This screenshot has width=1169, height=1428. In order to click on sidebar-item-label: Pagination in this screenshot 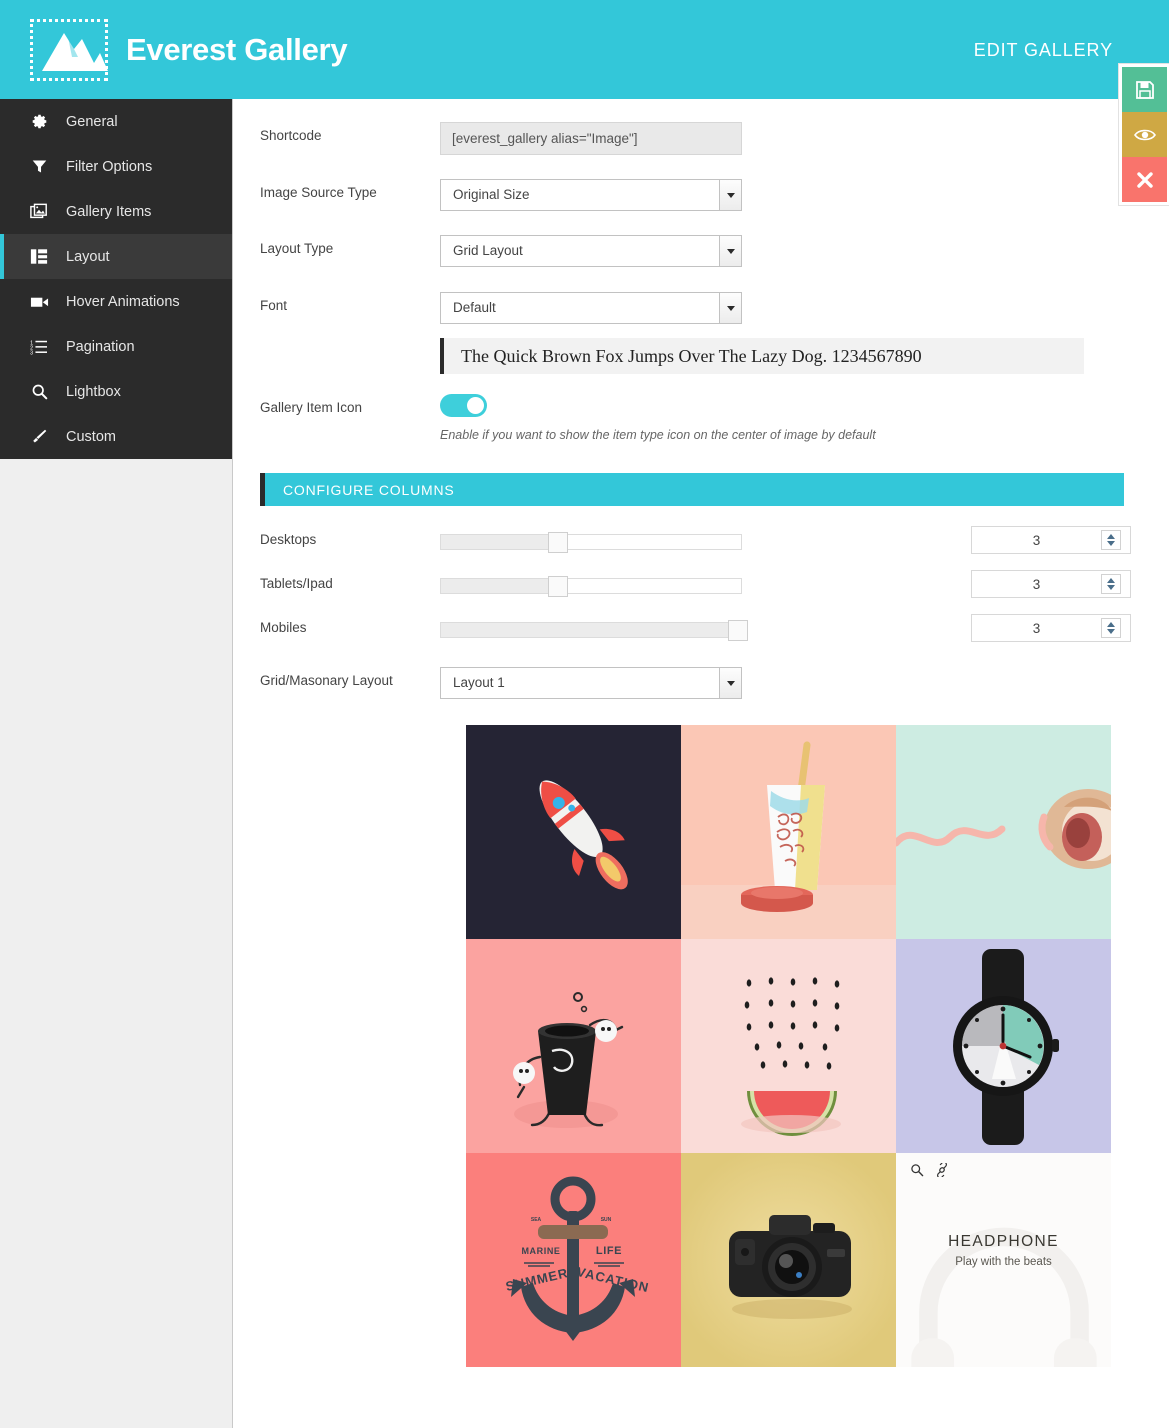, I will do `click(100, 346)`.